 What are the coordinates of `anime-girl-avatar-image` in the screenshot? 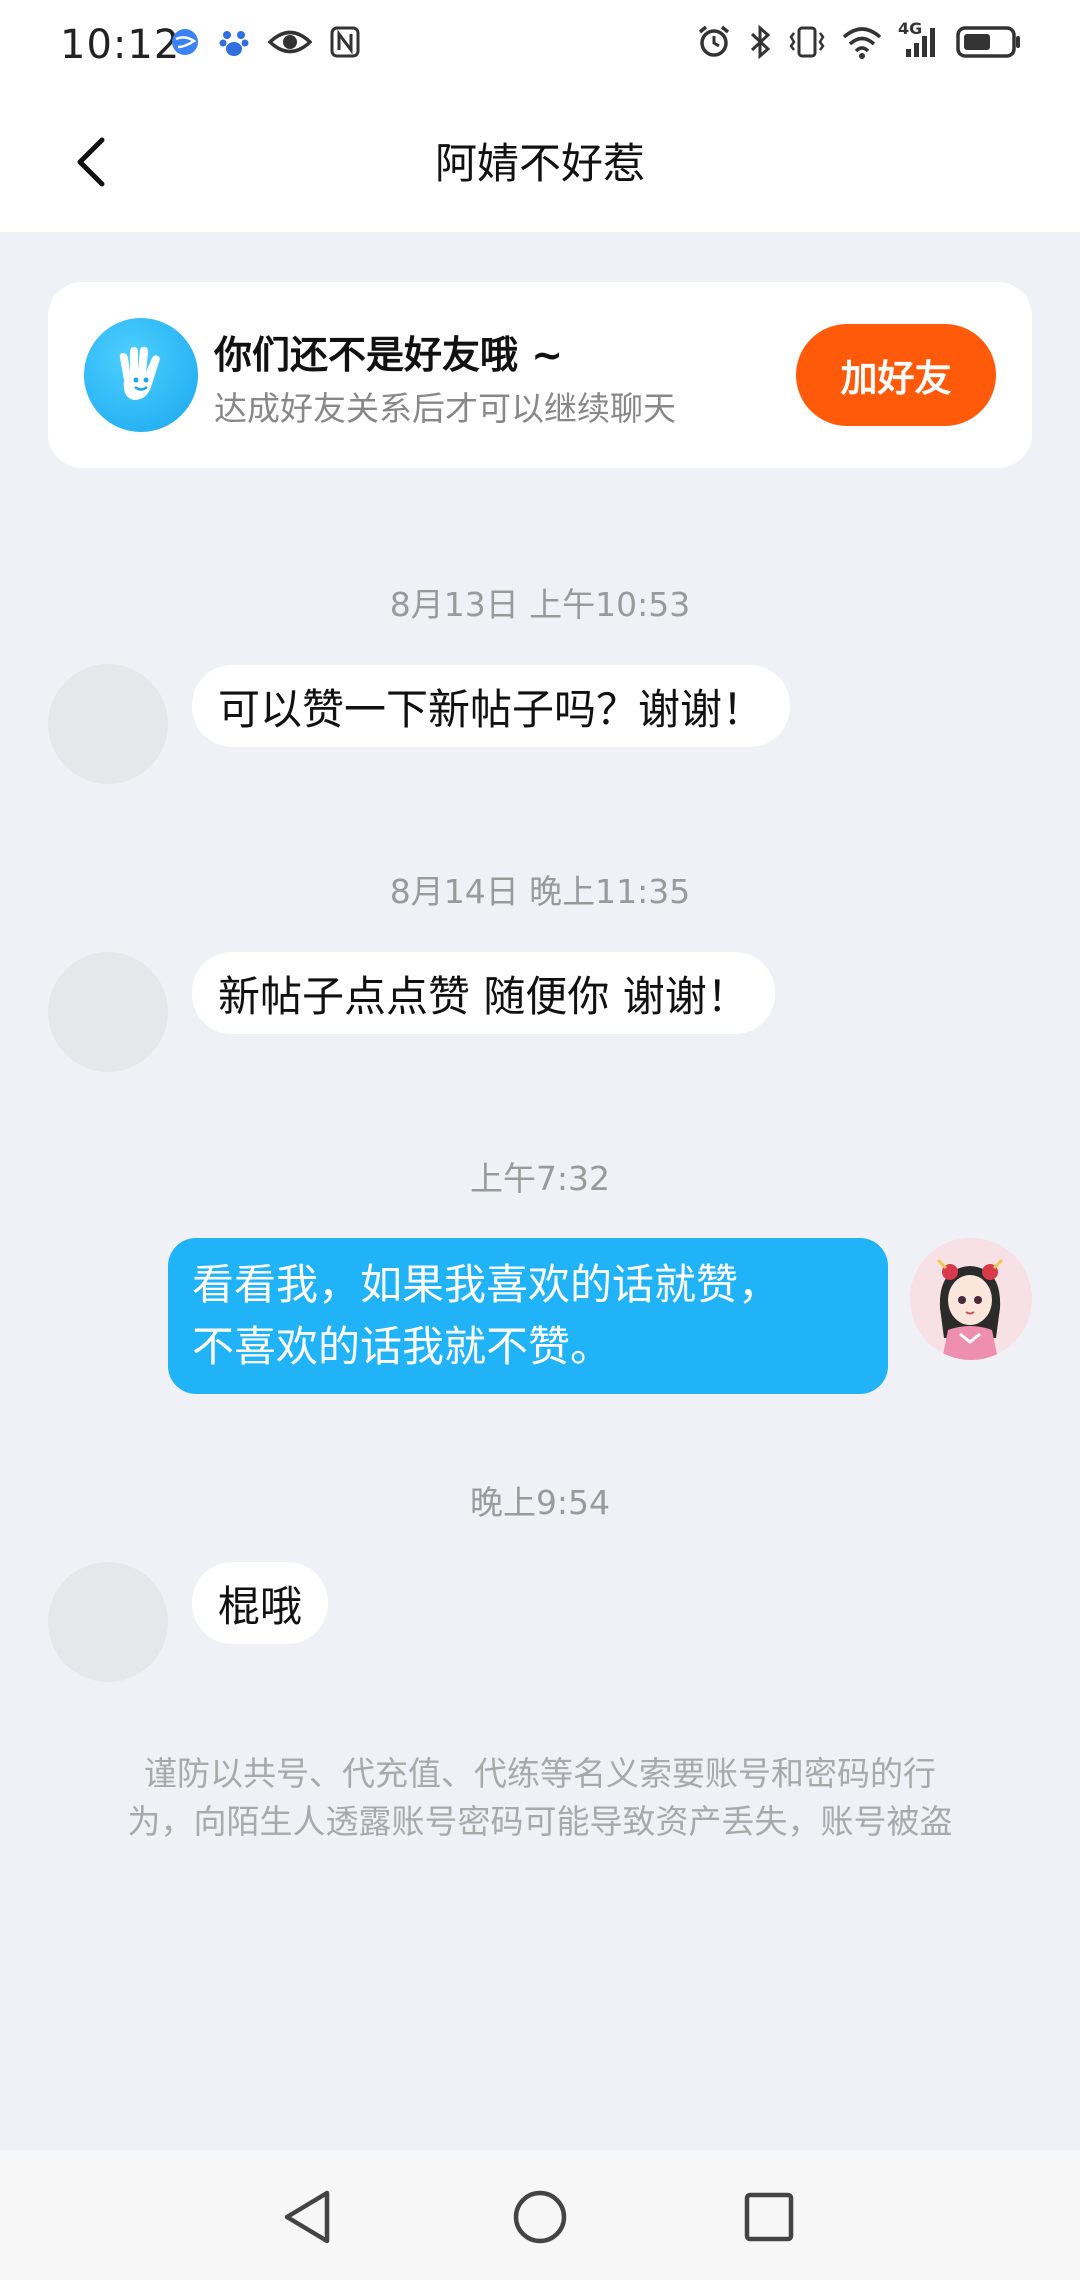 It's located at (971, 1299).